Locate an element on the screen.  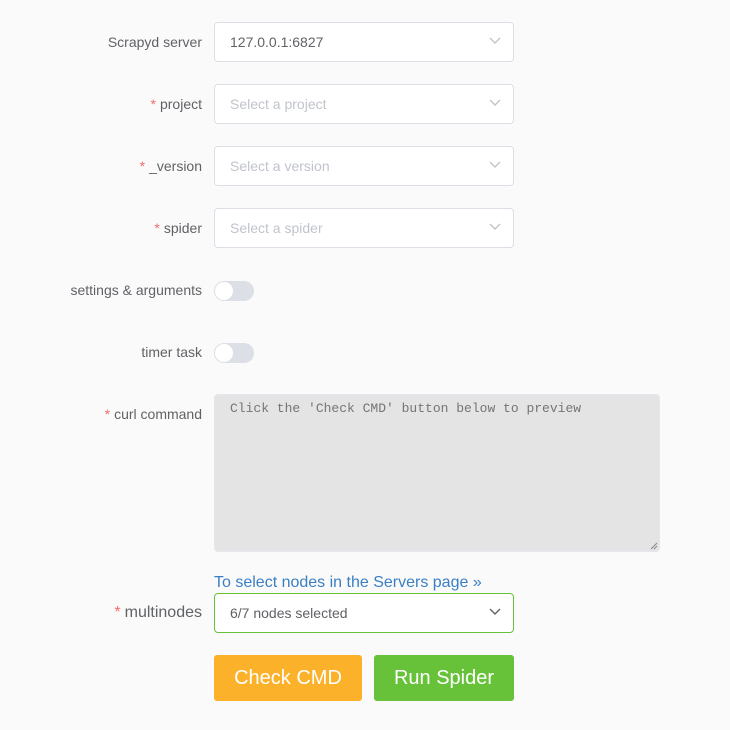
spider-row: * spider Select a spider is located at coordinates (365, 228).